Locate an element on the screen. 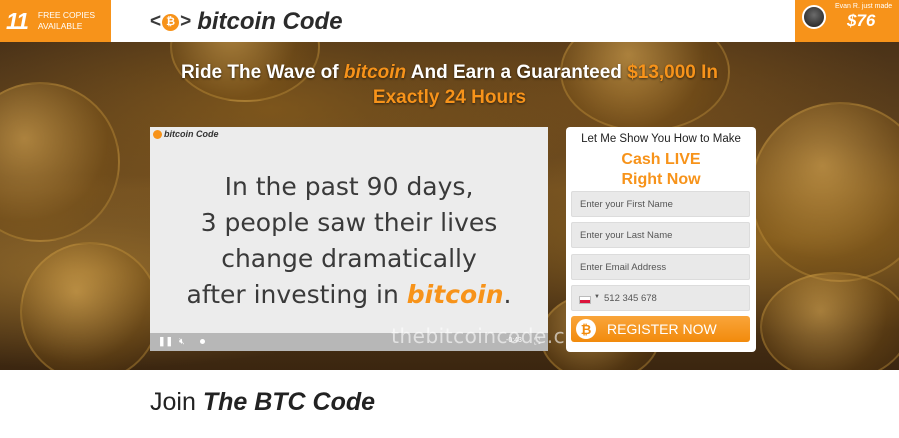  video-line: change dramatically is located at coordinates (349, 258).